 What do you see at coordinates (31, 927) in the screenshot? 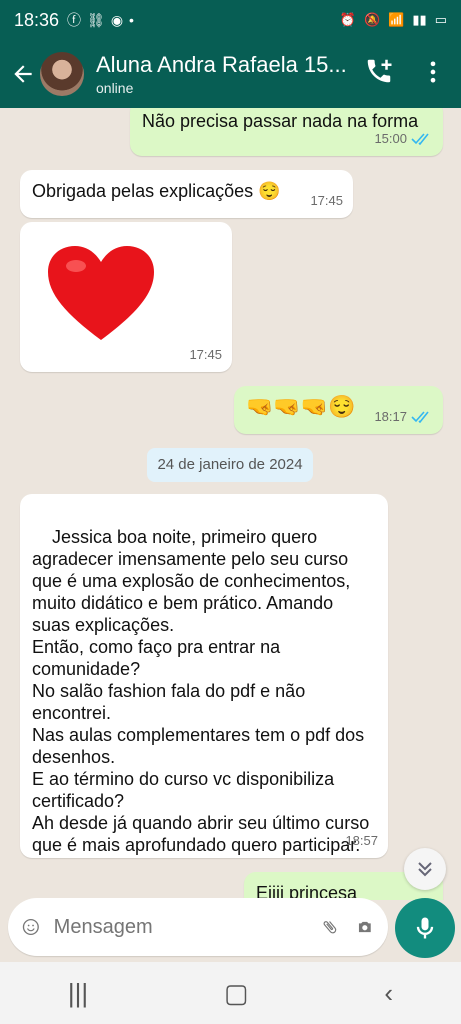
I see `emoji-icon` at bounding box center [31, 927].